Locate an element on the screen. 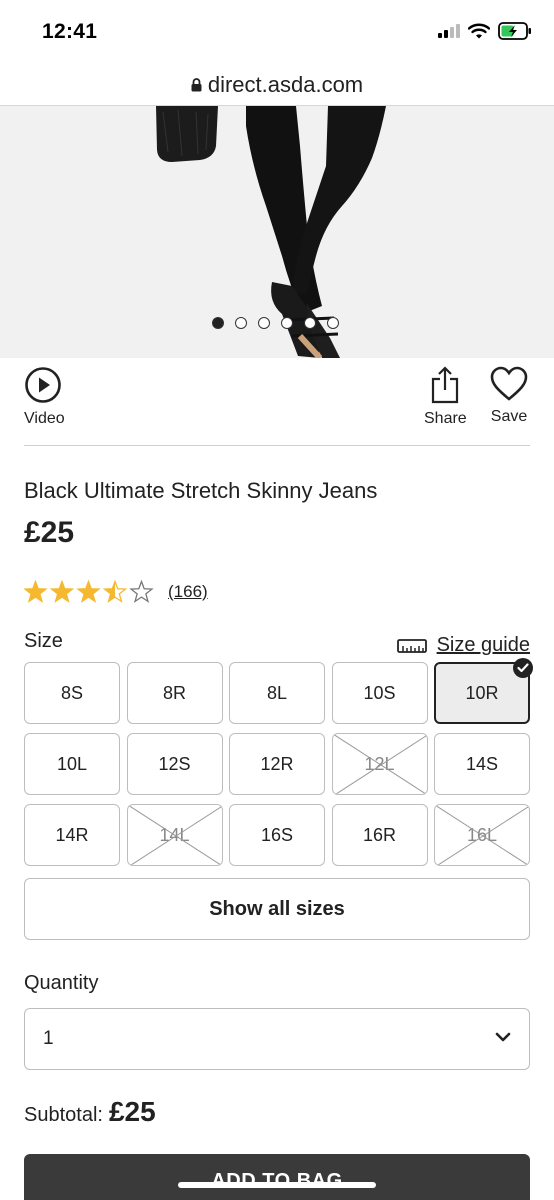 The image size is (554, 1200). size-option: 14R is located at coordinates (72, 835).